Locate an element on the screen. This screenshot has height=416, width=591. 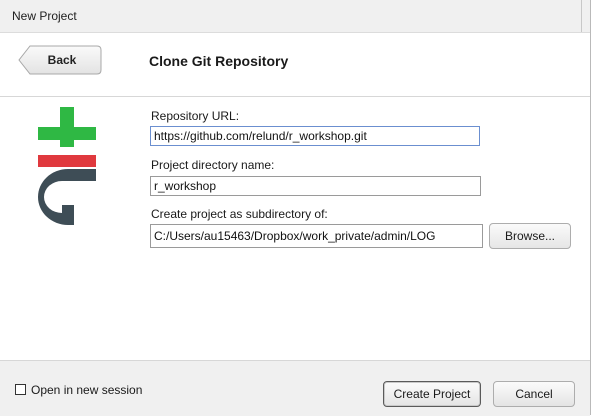
git-logo-icon is located at coordinates (67, 166).